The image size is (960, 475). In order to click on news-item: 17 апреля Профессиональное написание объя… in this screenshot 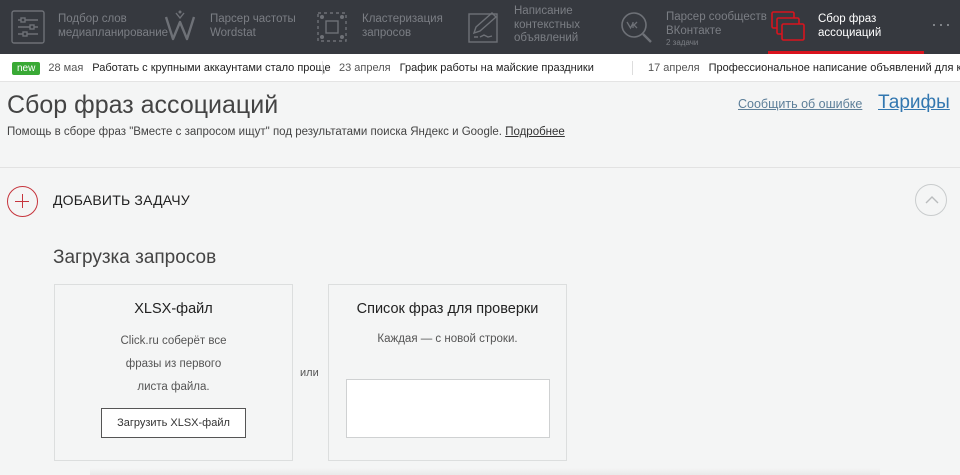, I will do `click(804, 68)`.